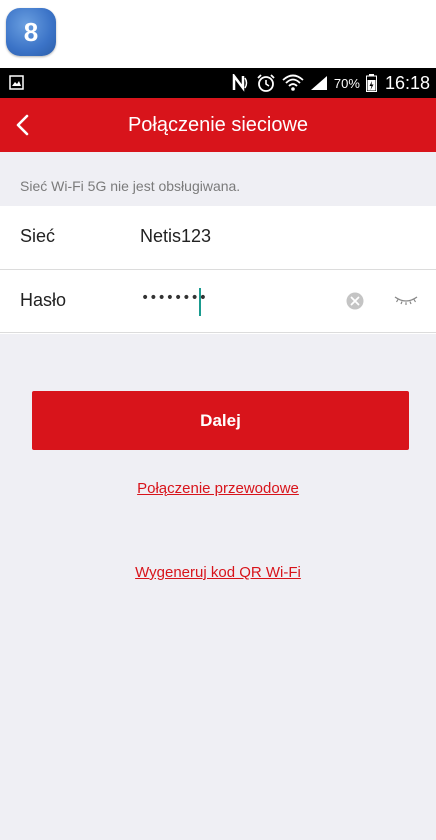 The image size is (436, 840). I want to click on password-label: Hasło, so click(43, 300).